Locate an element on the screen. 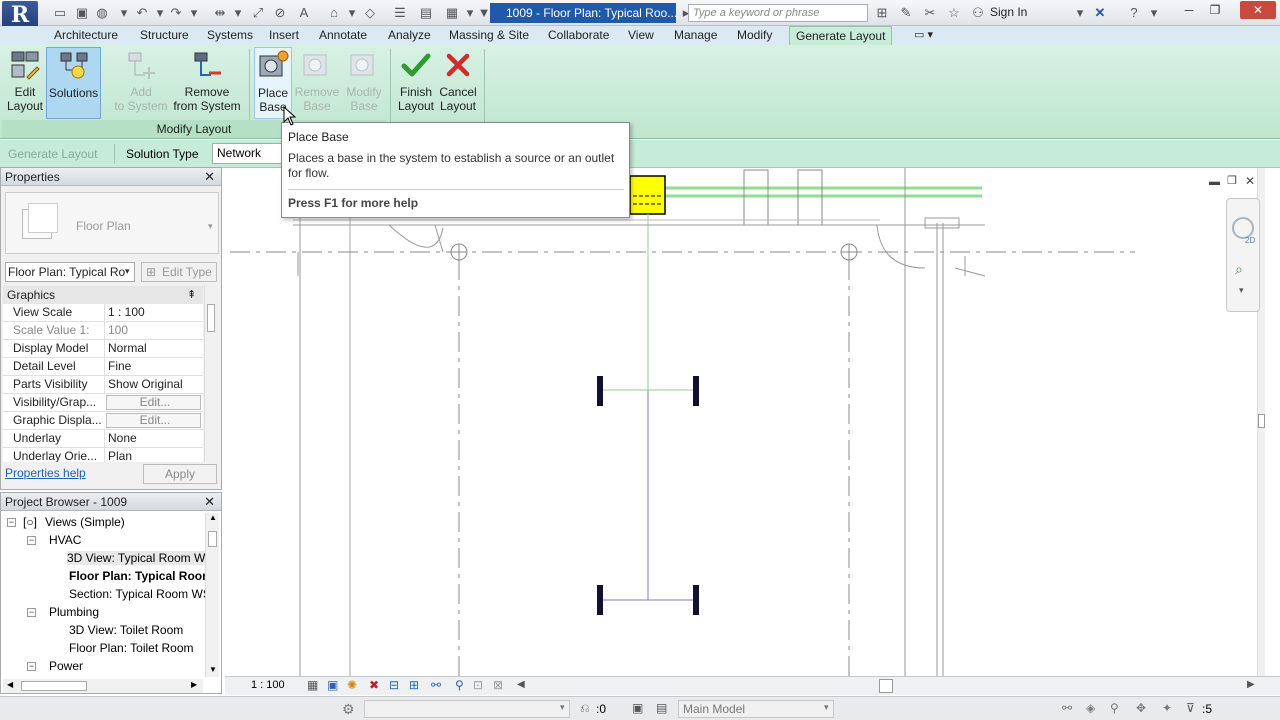  filter-icon: ⊽ is located at coordinates (1190, 708).